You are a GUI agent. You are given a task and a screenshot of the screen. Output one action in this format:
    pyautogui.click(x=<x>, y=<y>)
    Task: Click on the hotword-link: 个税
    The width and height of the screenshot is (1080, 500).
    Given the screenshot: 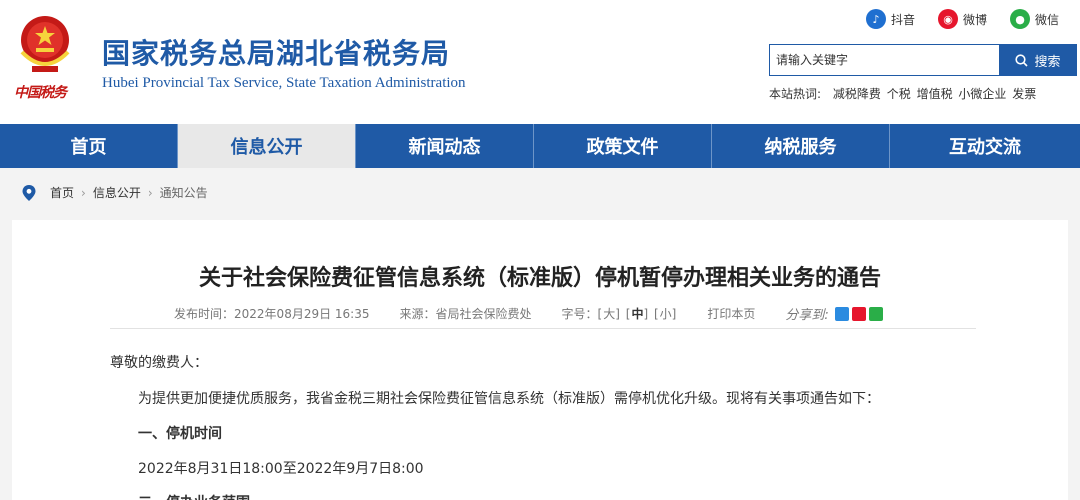 What is the action you would take?
    pyautogui.click(x=899, y=94)
    